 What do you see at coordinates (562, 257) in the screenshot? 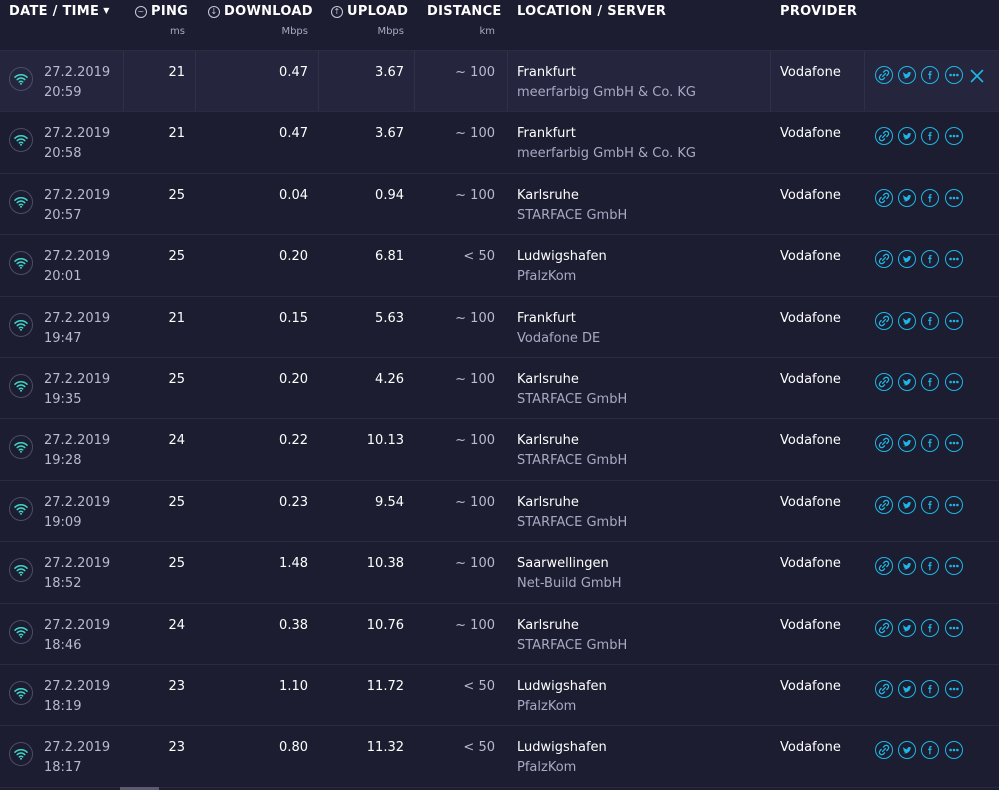
I see `result-location: Ludwigshafen` at bounding box center [562, 257].